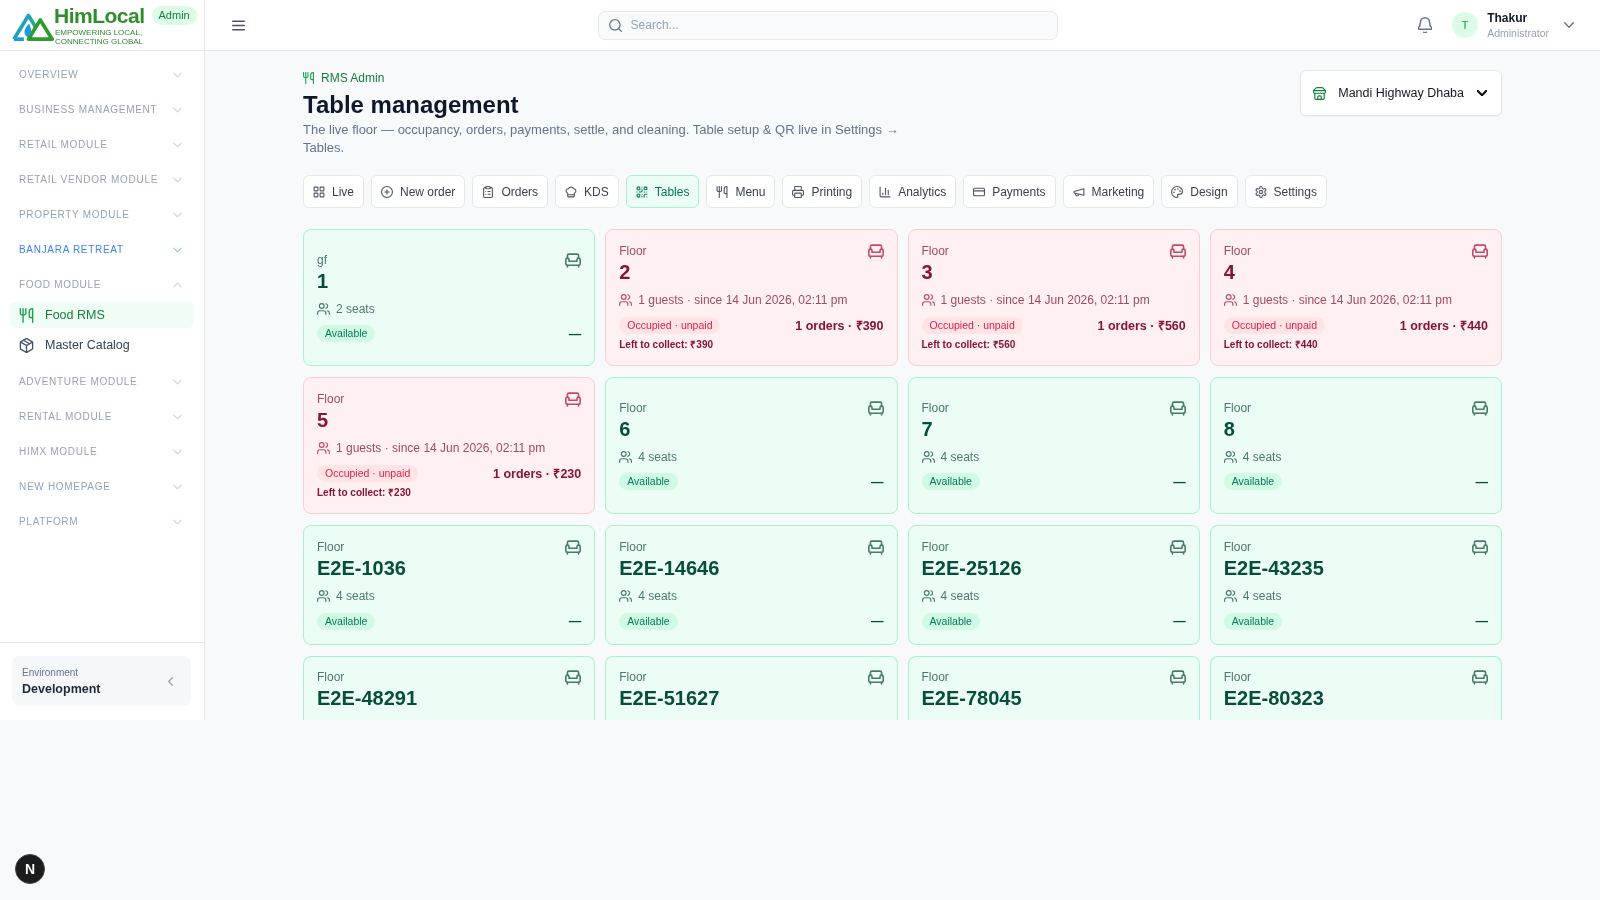  I want to click on table-card: Floor E2E-25126 4 seats Available —, so click(1053, 585).